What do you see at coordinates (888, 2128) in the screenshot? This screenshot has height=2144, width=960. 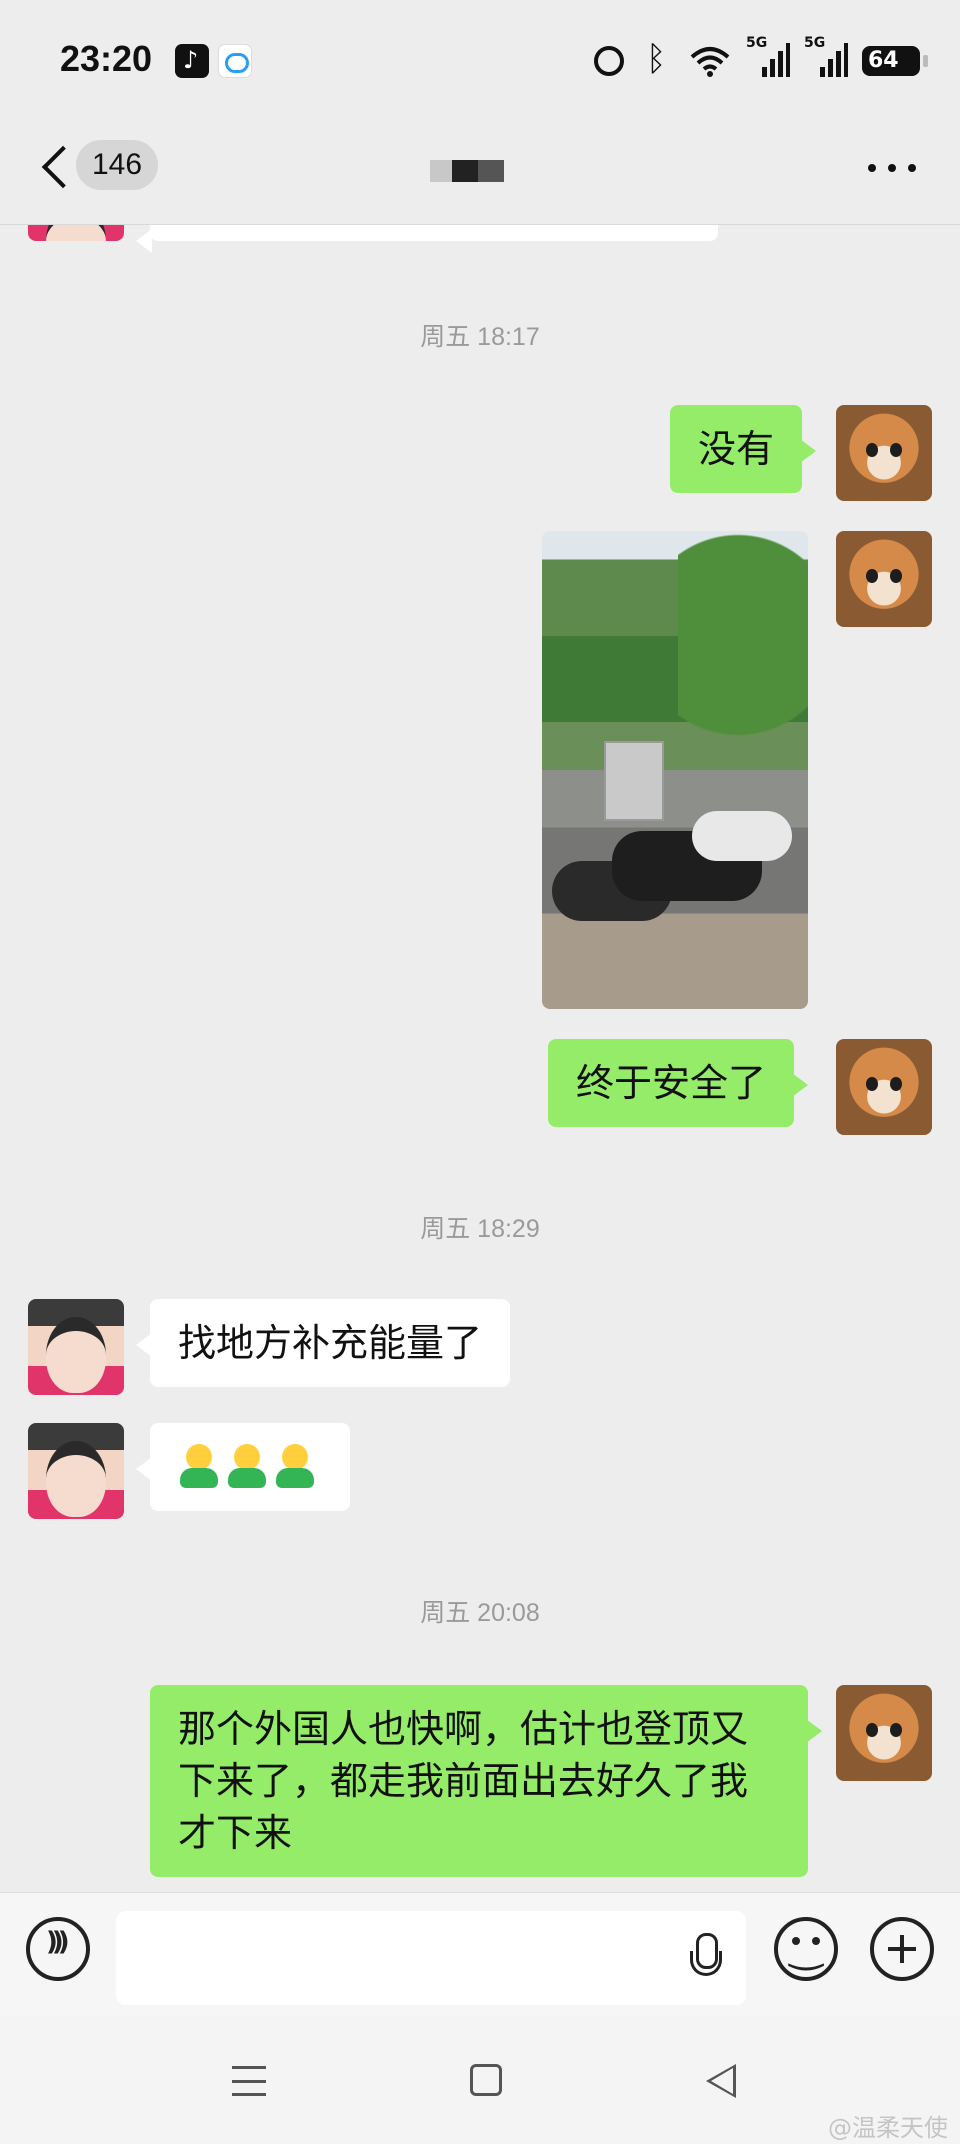 I see `watermark: @温柔天使` at bounding box center [888, 2128].